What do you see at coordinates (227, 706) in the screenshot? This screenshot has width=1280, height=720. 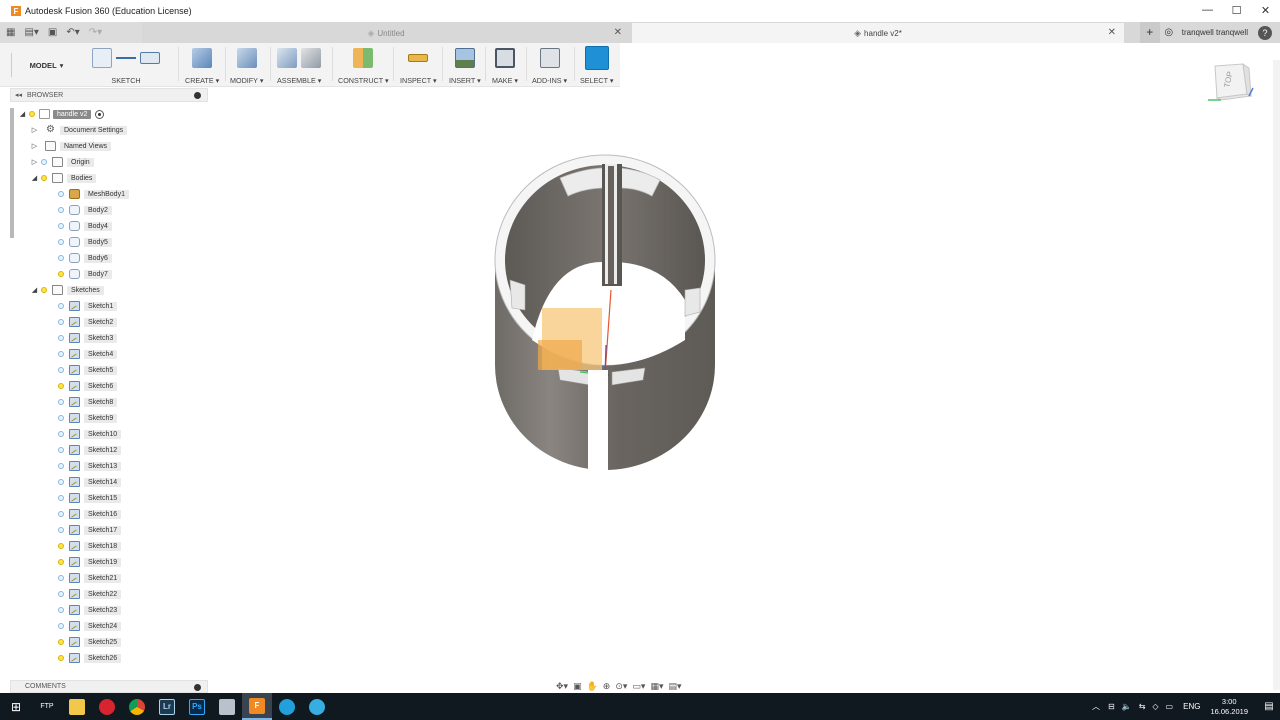 I see `taskbar-app-generic` at bounding box center [227, 706].